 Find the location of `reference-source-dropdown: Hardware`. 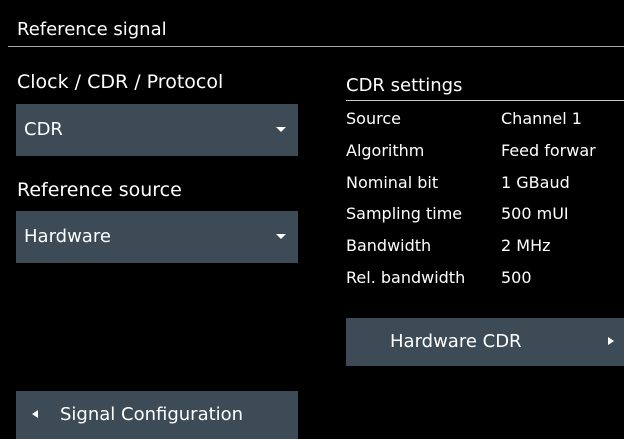

reference-source-dropdown: Hardware is located at coordinates (157, 237).